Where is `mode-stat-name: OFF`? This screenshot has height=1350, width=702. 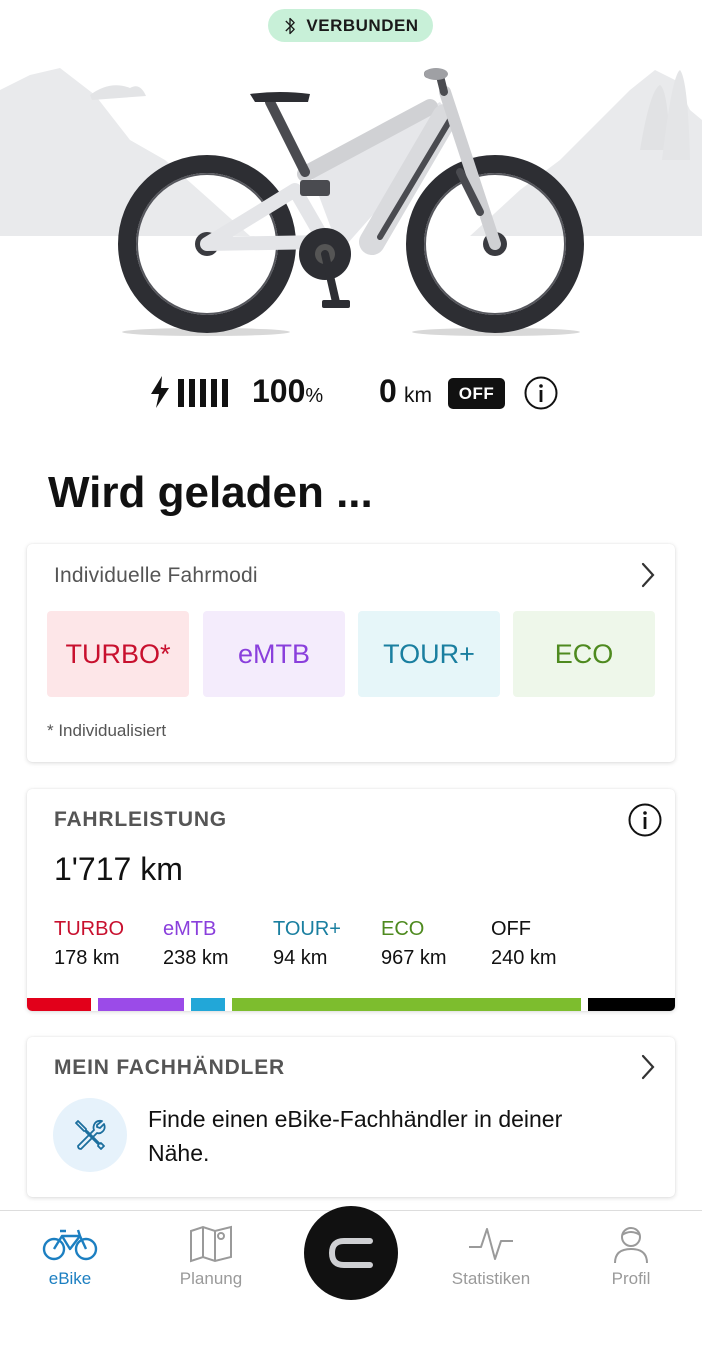
mode-stat-name: OFF is located at coordinates (511, 929).